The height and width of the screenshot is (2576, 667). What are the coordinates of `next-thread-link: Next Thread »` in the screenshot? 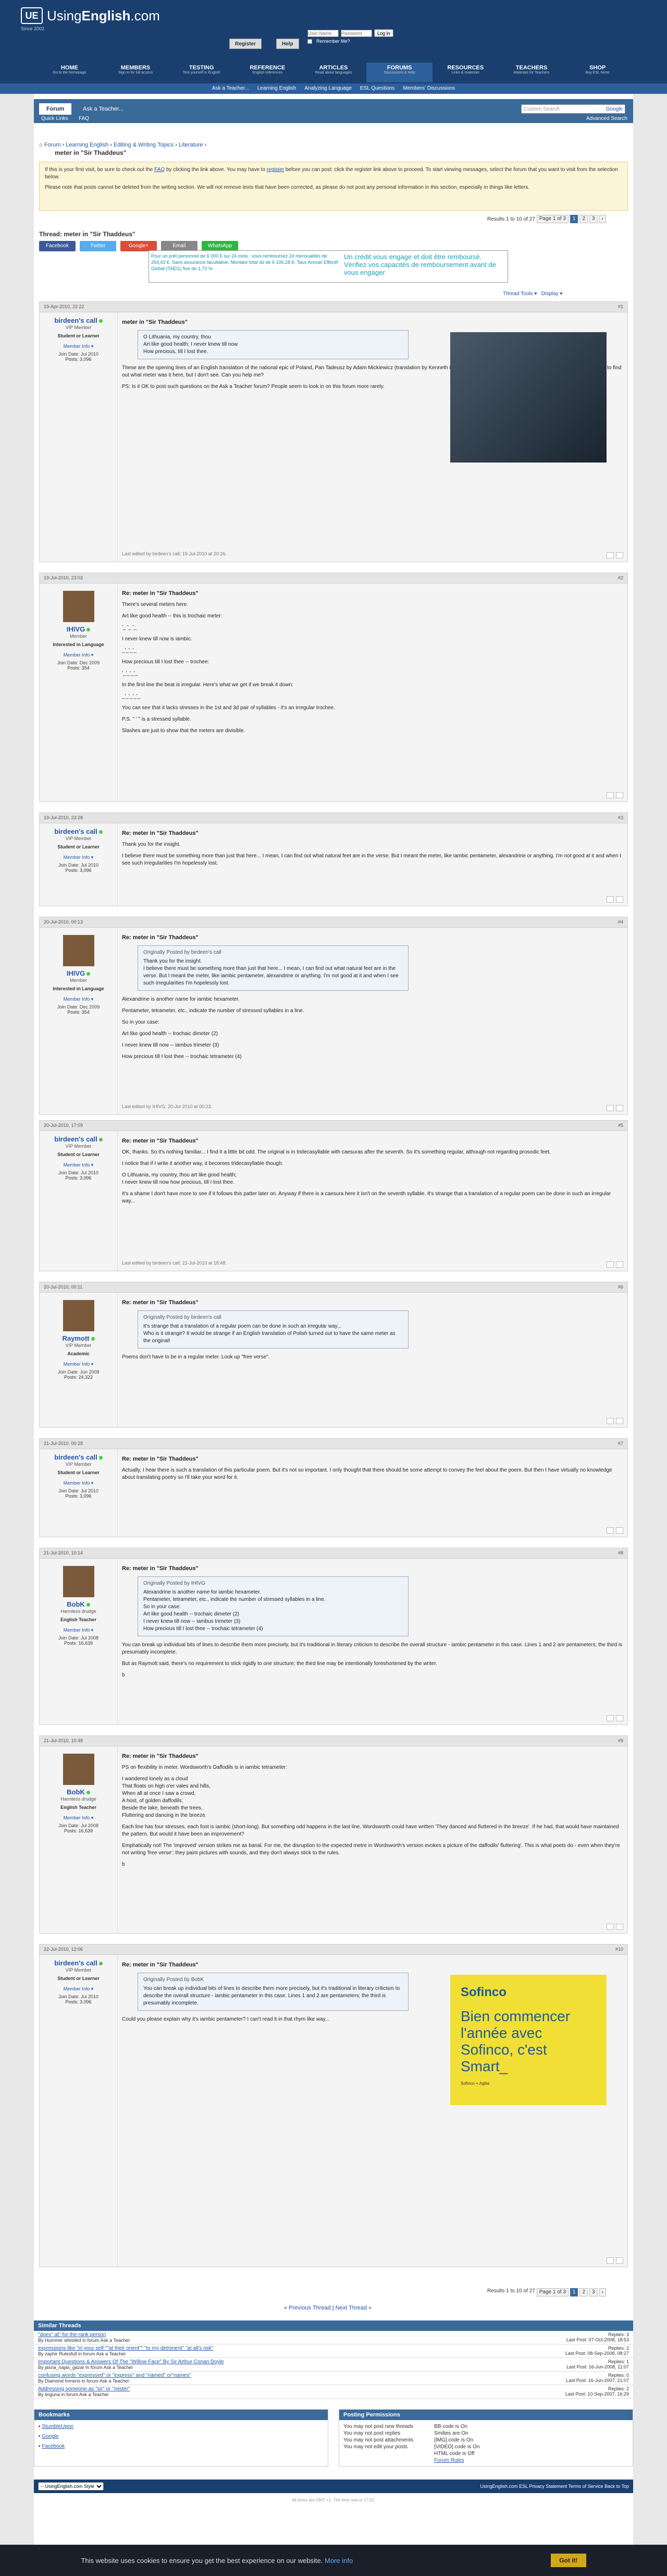 It's located at (354, 2308).